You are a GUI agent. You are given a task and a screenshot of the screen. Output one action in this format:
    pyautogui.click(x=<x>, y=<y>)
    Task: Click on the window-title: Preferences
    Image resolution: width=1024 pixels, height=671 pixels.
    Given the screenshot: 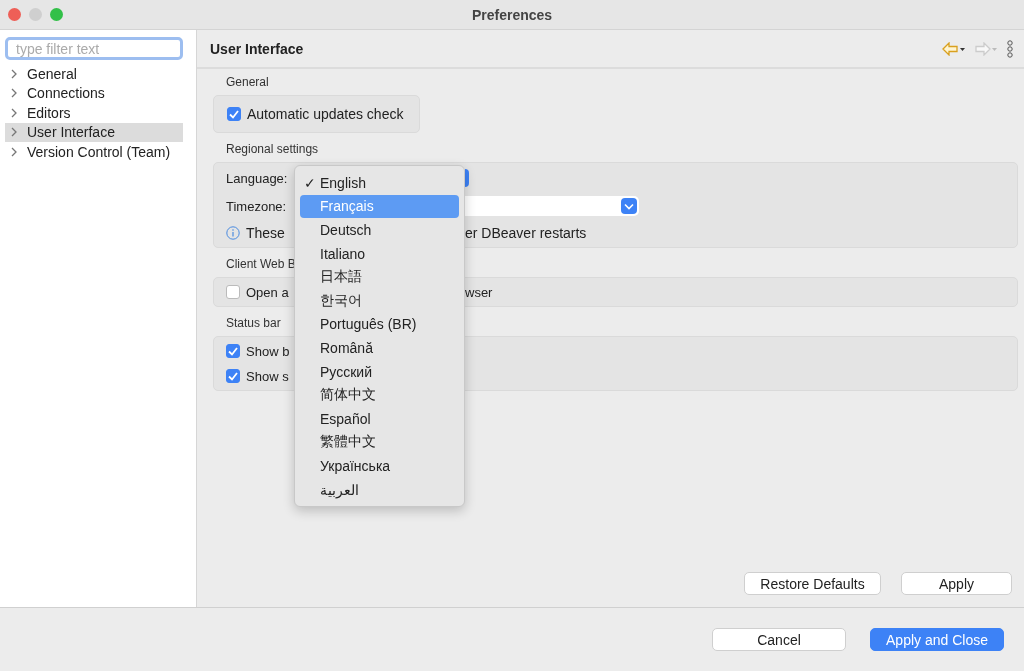 What is the action you would take?
    pyautogui.click(x=512, y=14)
    